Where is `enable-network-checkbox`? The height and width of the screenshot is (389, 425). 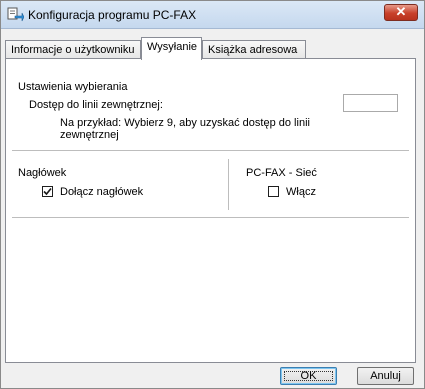 enable-network-checkbox is located at coordinates (273, 191).